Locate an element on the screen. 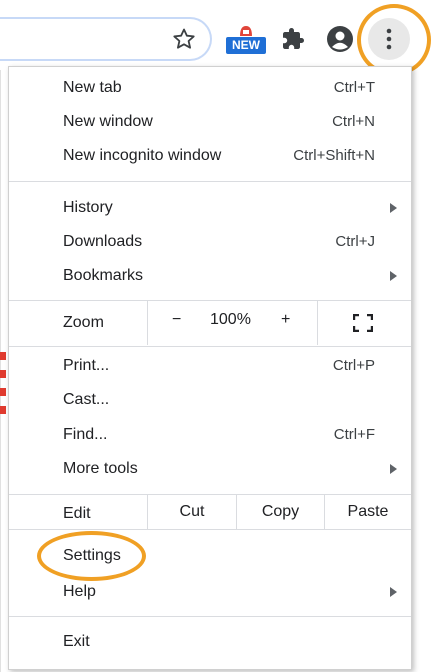 The height and width of the screenshot is (672, 437). menu-zoom-row: Zoom − 100% + is located at coordinates (210, 323).